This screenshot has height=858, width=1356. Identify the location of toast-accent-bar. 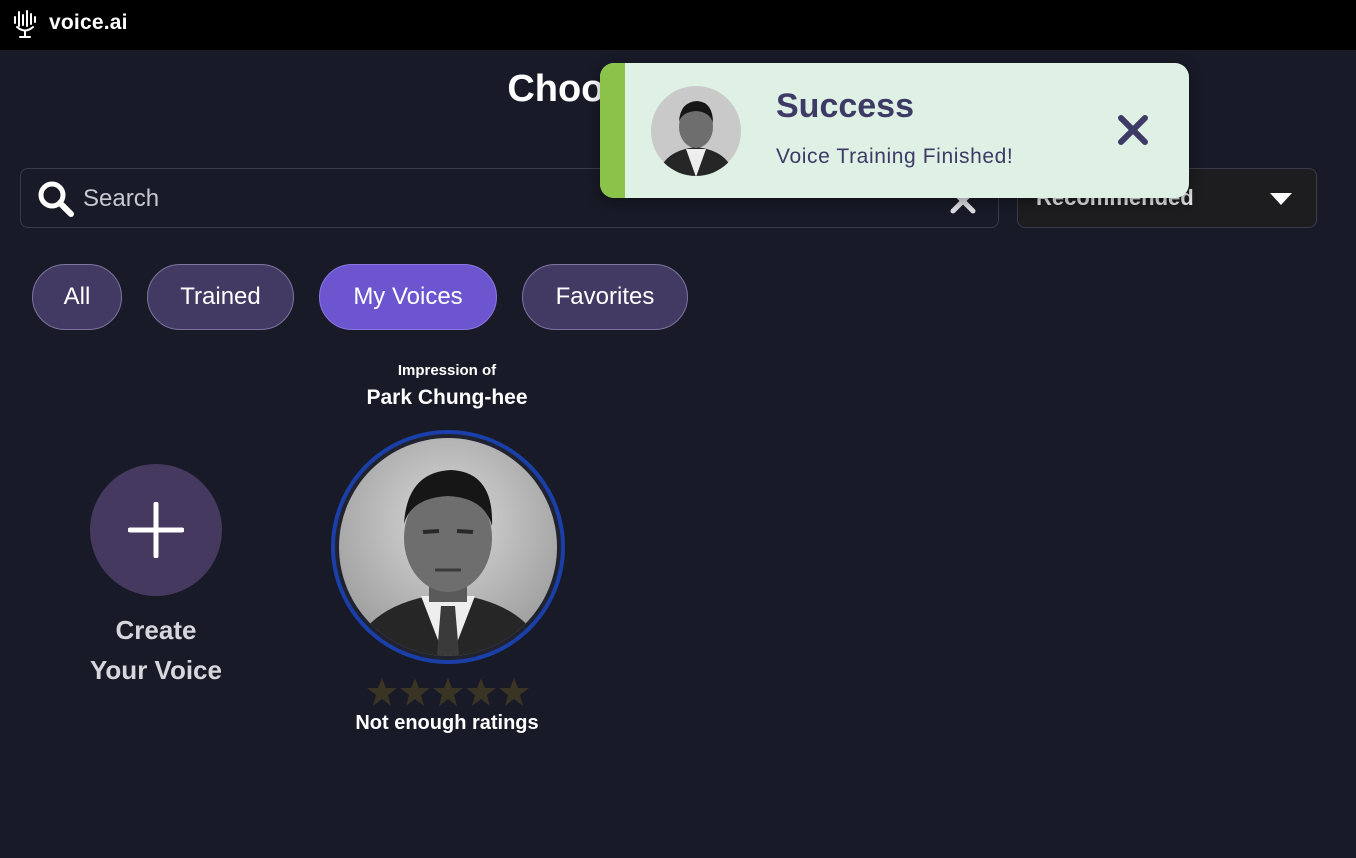
(612, 130).